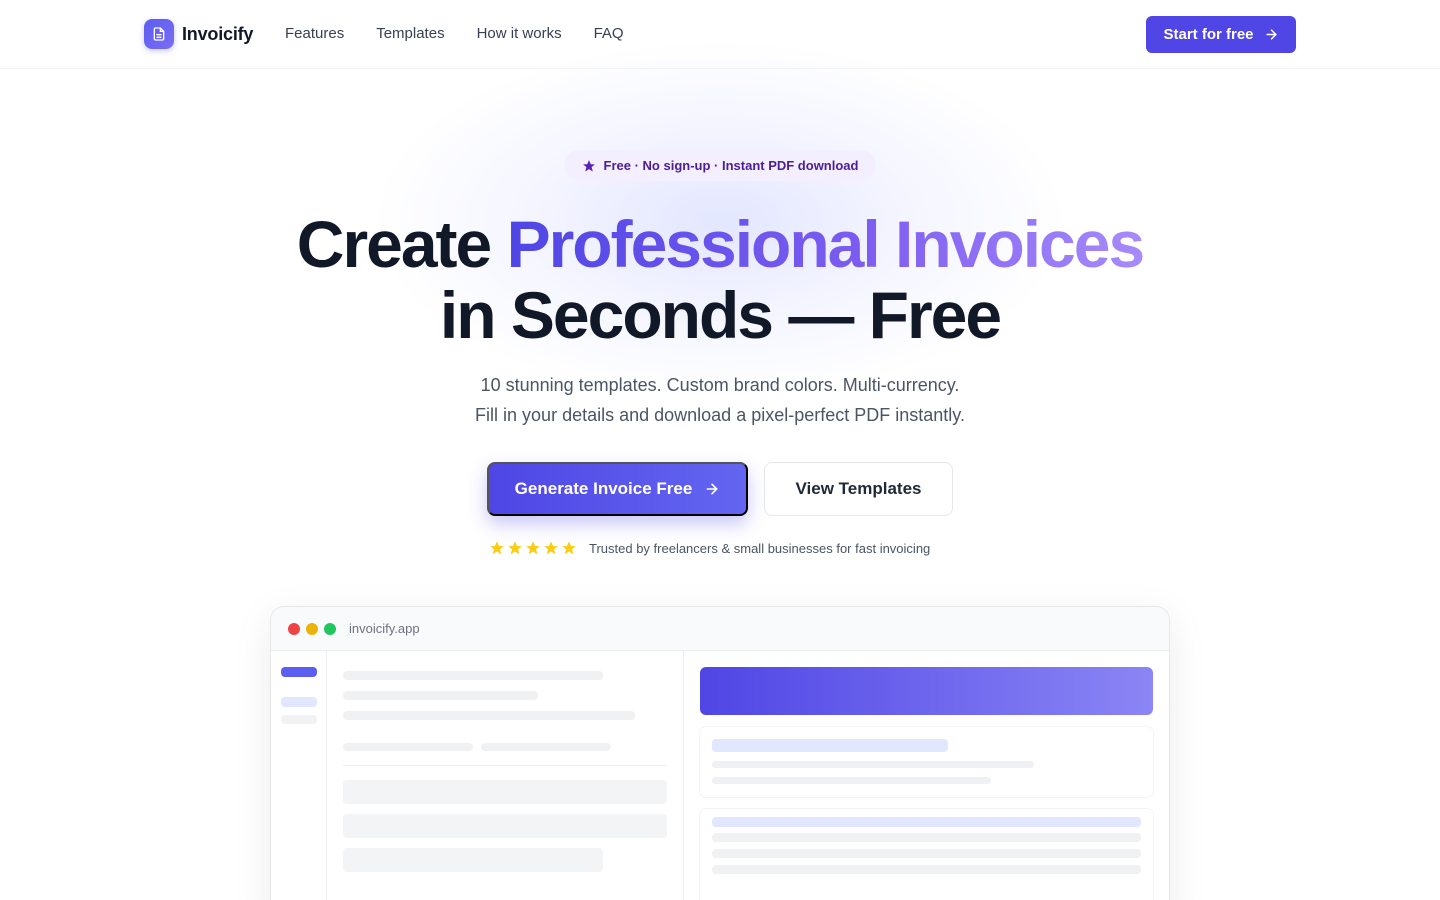 This screenshot has height=900, width=1440. I want to click on invoice-header-placeholder, so click(926, 691).